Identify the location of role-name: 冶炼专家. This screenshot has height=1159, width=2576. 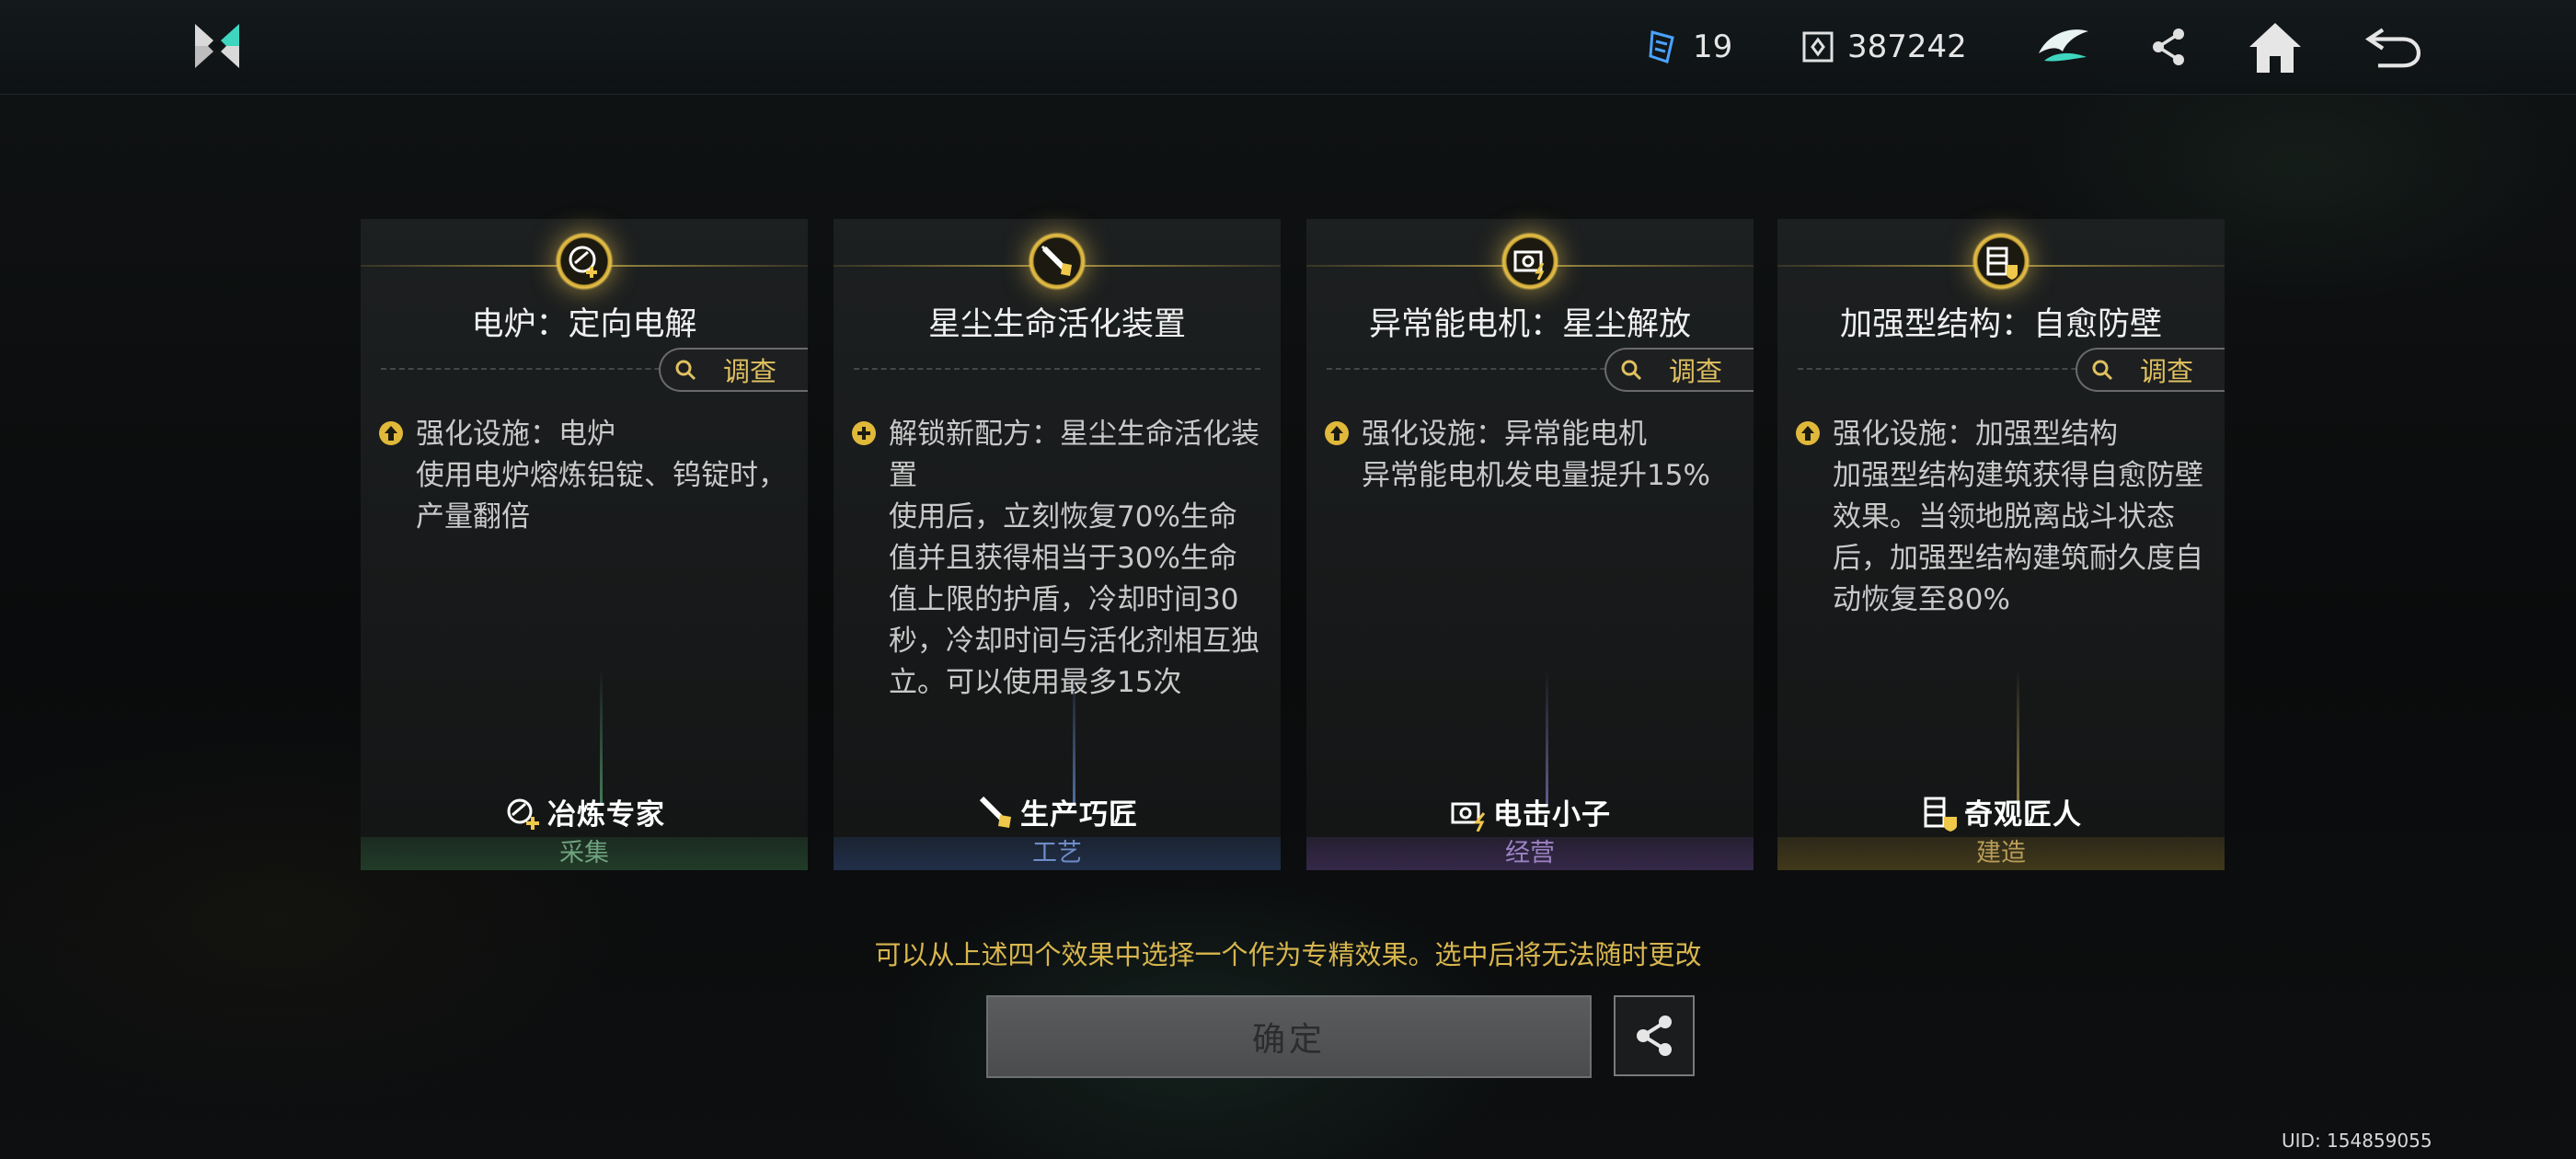
(606, 815).